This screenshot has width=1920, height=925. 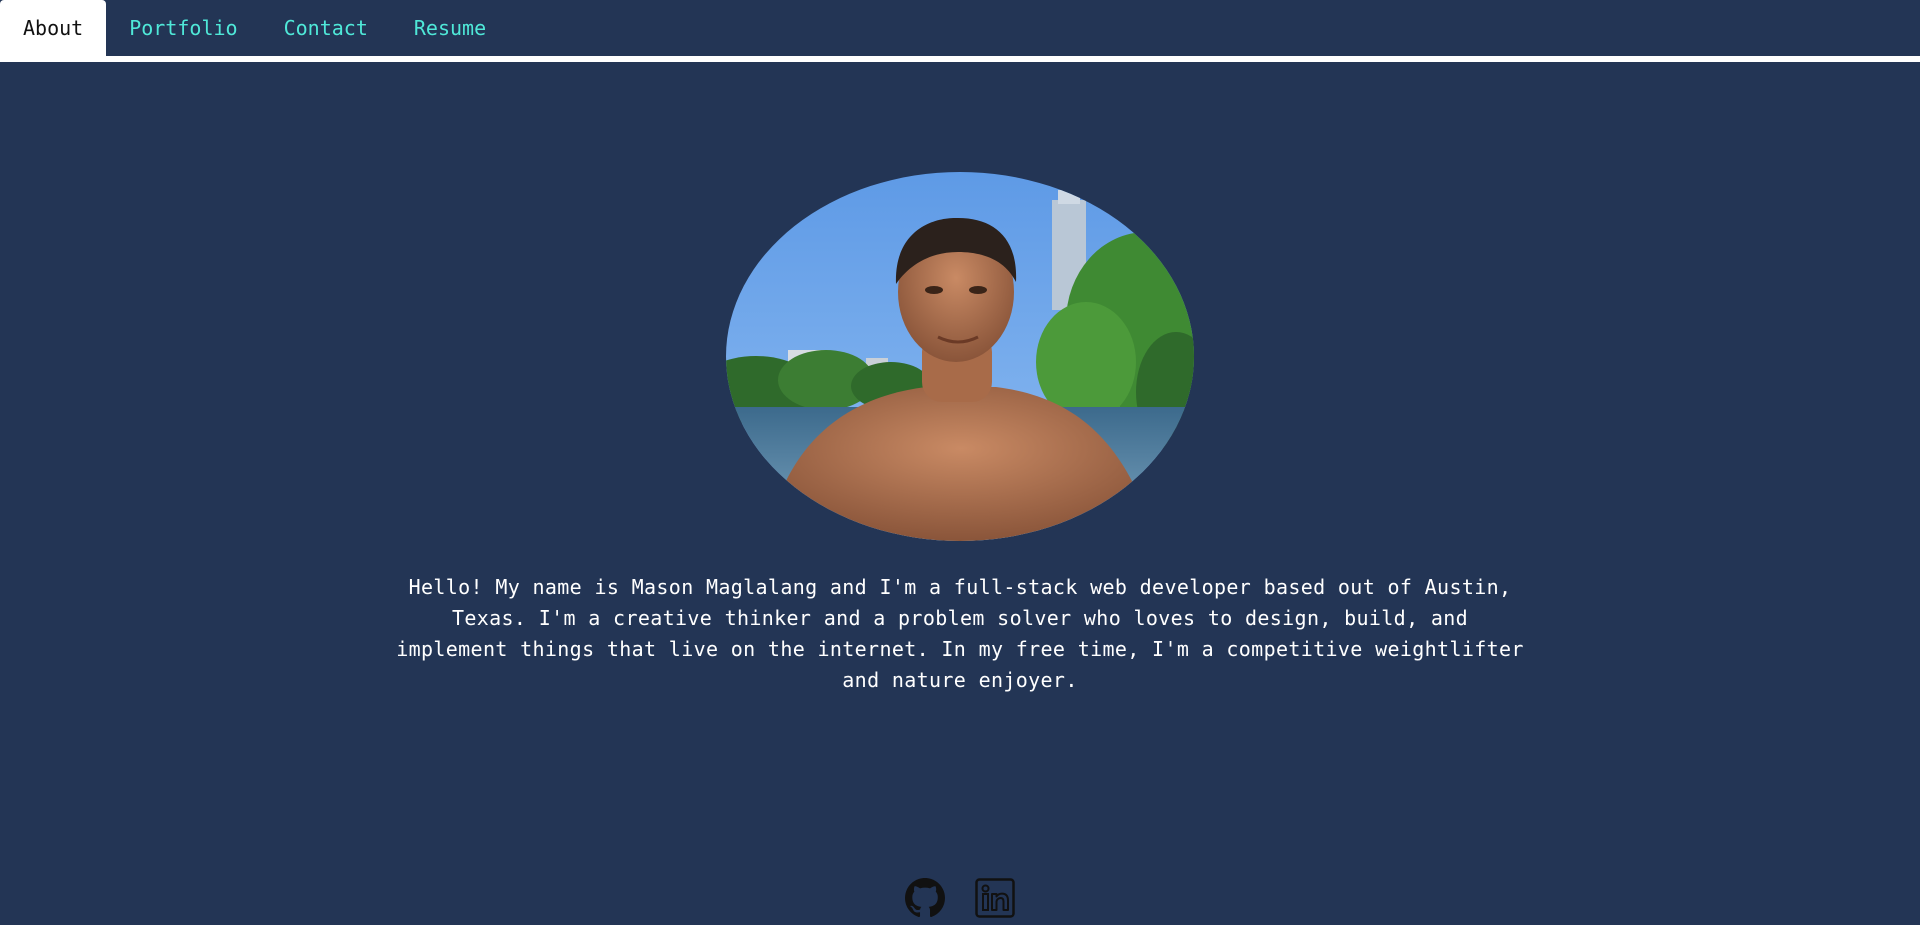 I want to click on tab-about: About, so click(x=53, y=28).